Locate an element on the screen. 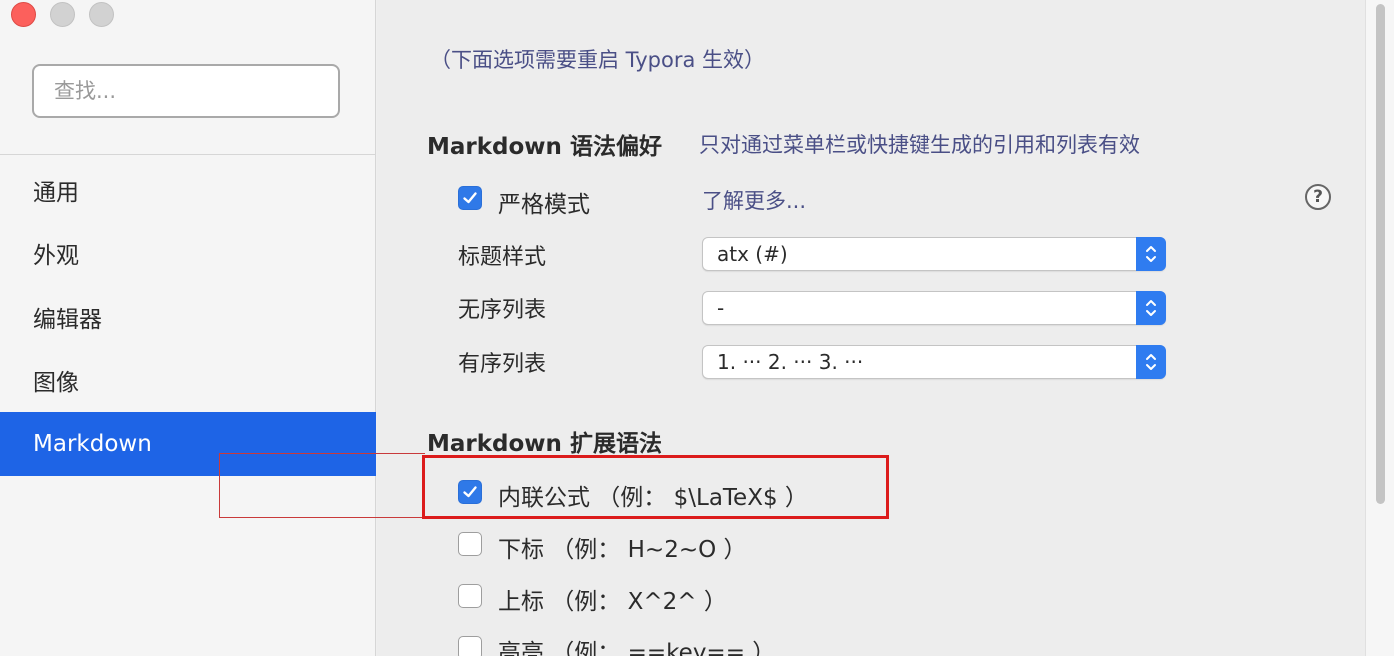 The width and height of the screenshot is (1394, 656). help-icon-glyph: ? is located at coordinates (1318, 197).